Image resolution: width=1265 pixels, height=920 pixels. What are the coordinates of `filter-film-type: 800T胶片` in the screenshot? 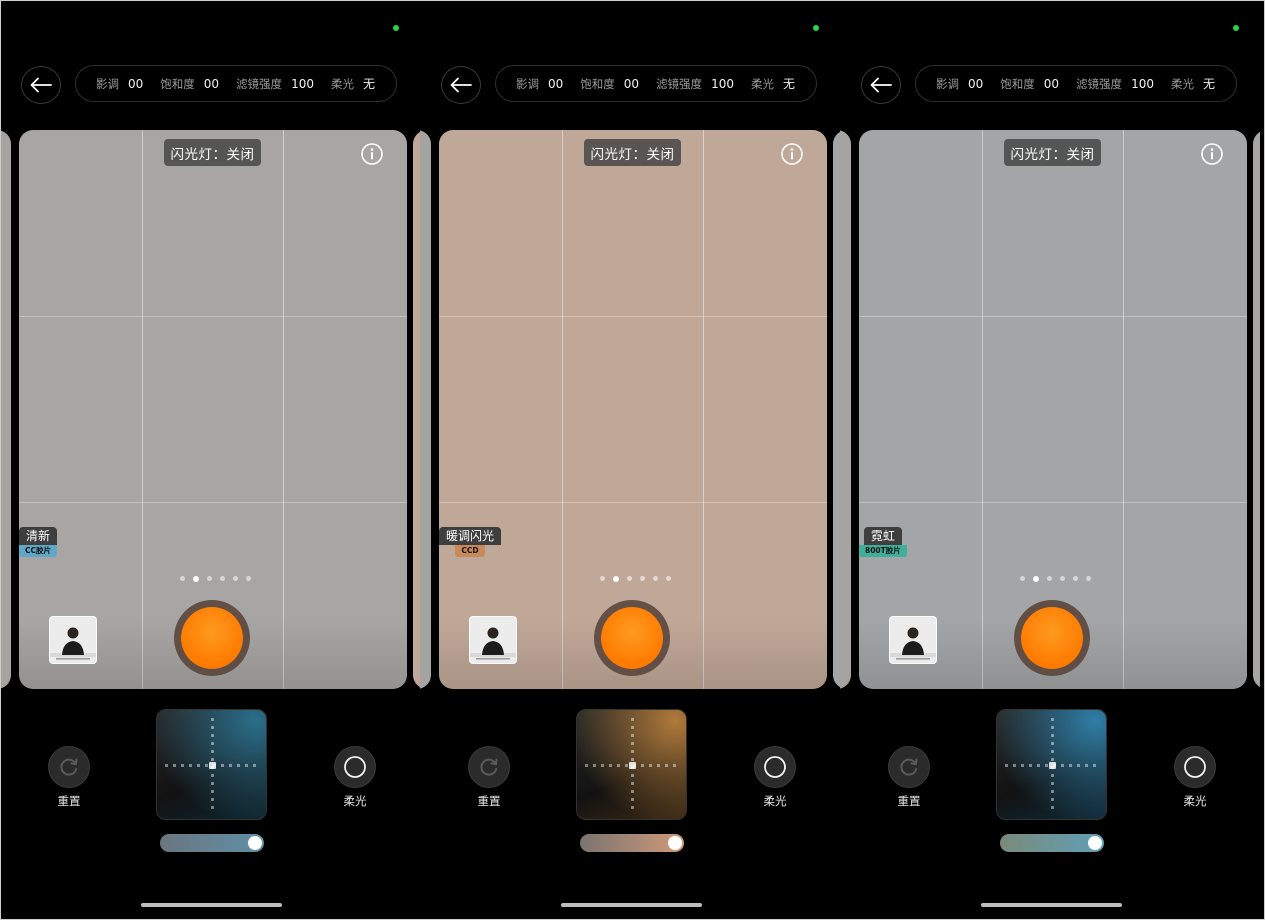 It's located at (883, 551).